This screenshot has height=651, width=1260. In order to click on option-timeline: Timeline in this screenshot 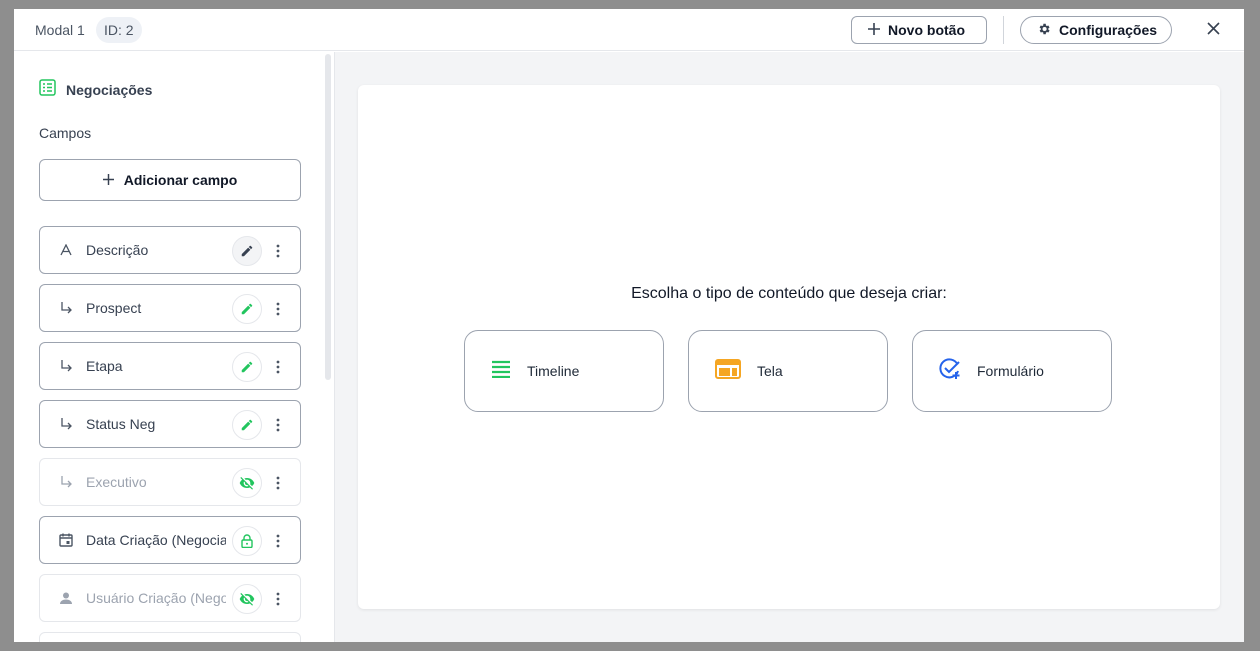, I will do `click(564, 371)`.